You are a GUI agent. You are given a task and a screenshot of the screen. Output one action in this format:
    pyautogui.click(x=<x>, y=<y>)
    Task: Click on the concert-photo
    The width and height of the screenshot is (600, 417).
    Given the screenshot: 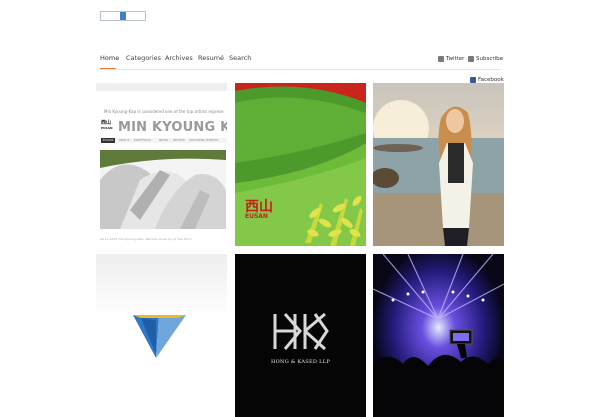 What is the action you would take?
    pyautogui.click(x=438, y=335)
    